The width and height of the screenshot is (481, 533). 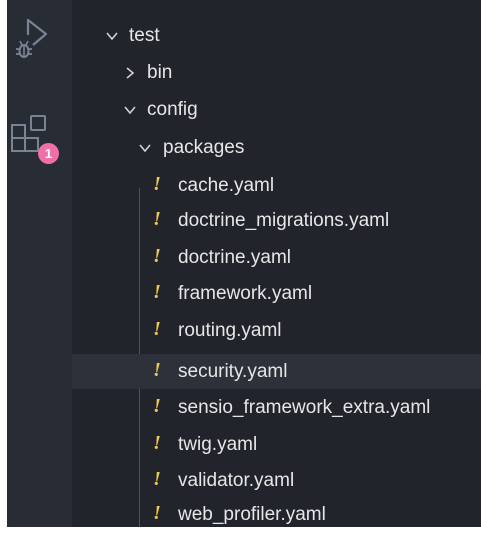 I want to click on tree-file: ! routing.yaml, so click(x=276, y=330).